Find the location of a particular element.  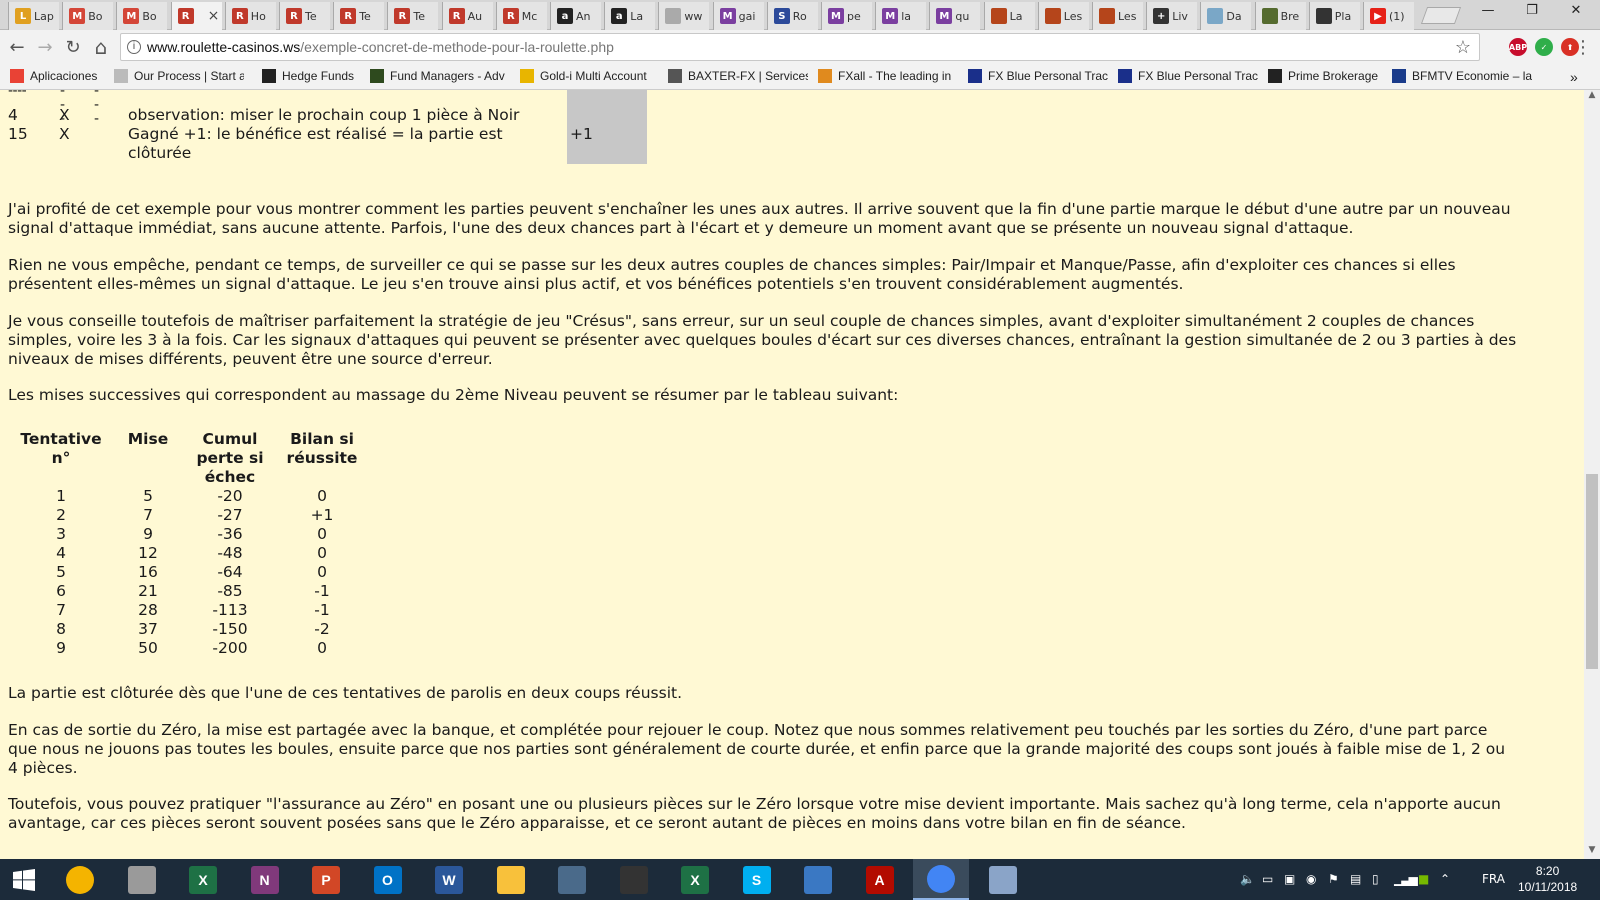

restore-window-button: ❐ is located at coordinates (1532, 10).